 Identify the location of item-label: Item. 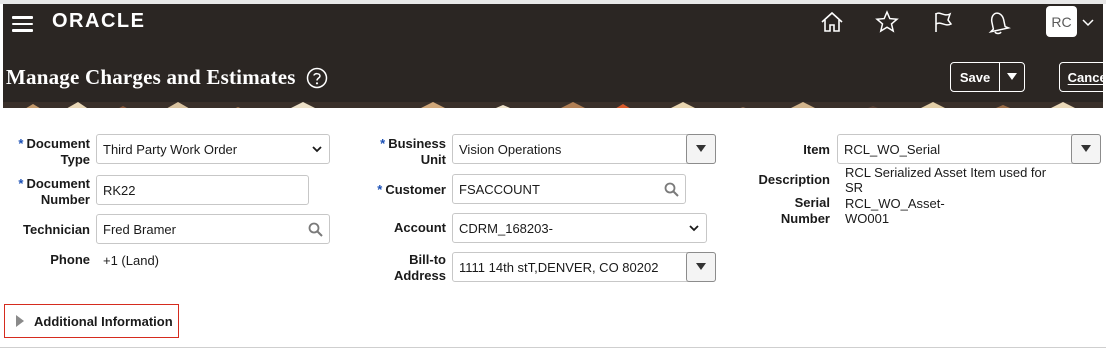
(816, 149).